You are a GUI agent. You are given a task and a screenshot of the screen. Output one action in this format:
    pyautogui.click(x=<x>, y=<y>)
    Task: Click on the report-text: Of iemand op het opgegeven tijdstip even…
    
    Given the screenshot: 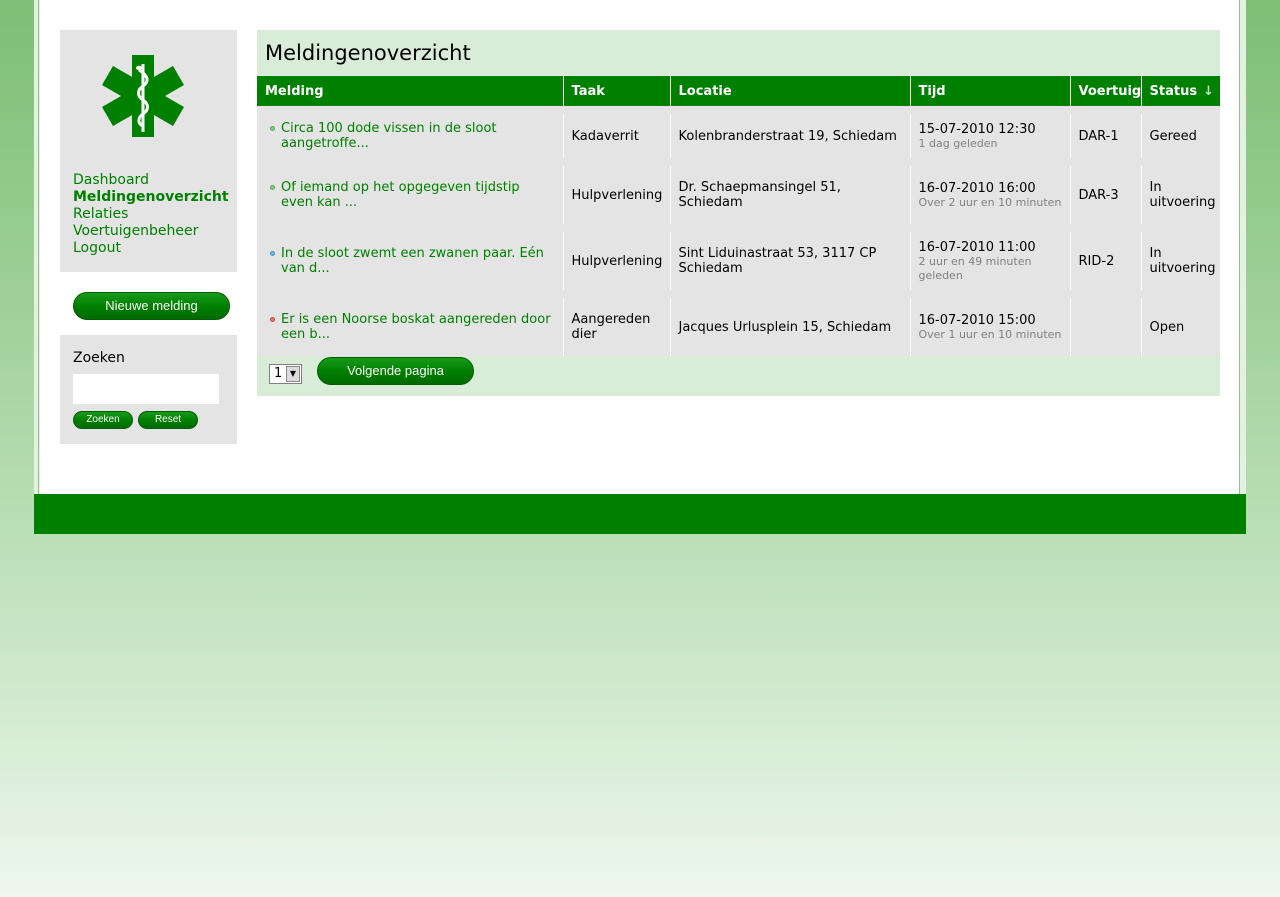 What is the action you would take?
    pyautogui.click(x=400, y=195)
    